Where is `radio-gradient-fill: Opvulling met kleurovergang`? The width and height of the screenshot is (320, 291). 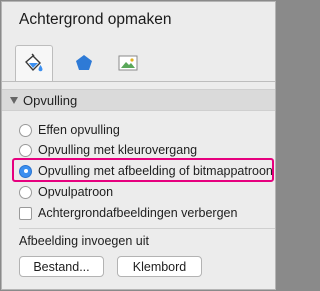
radio-gradient-fill: Opvulling met kleurovergang is located at coordinates (108, 150).